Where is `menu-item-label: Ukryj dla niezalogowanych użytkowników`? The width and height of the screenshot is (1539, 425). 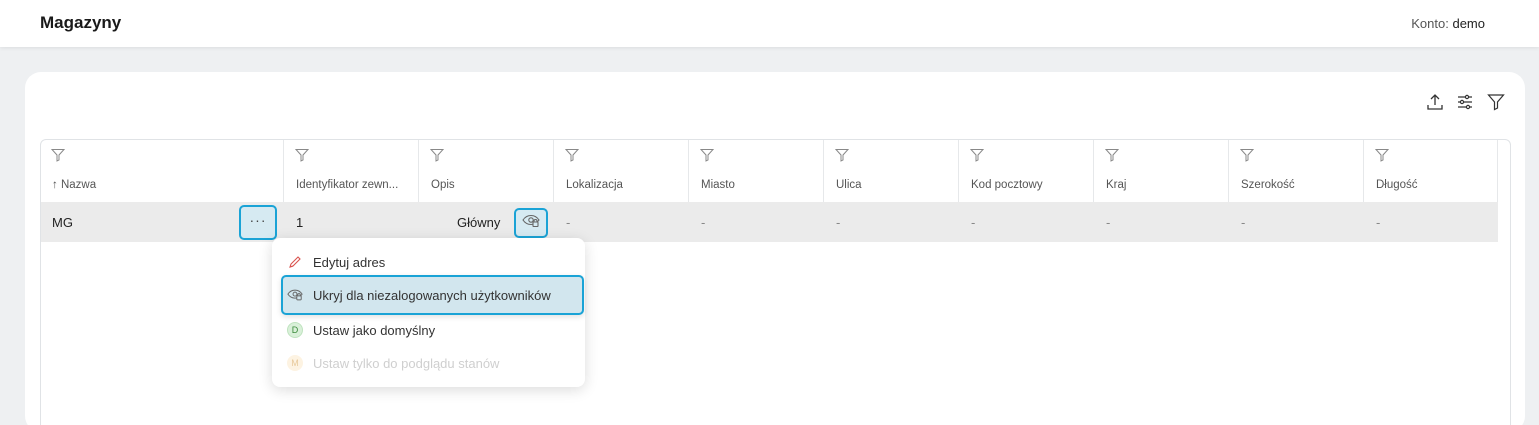 menu-item-label: Ukryj dla niezalogowanych użytkowników is located at coordinates (432, 295).